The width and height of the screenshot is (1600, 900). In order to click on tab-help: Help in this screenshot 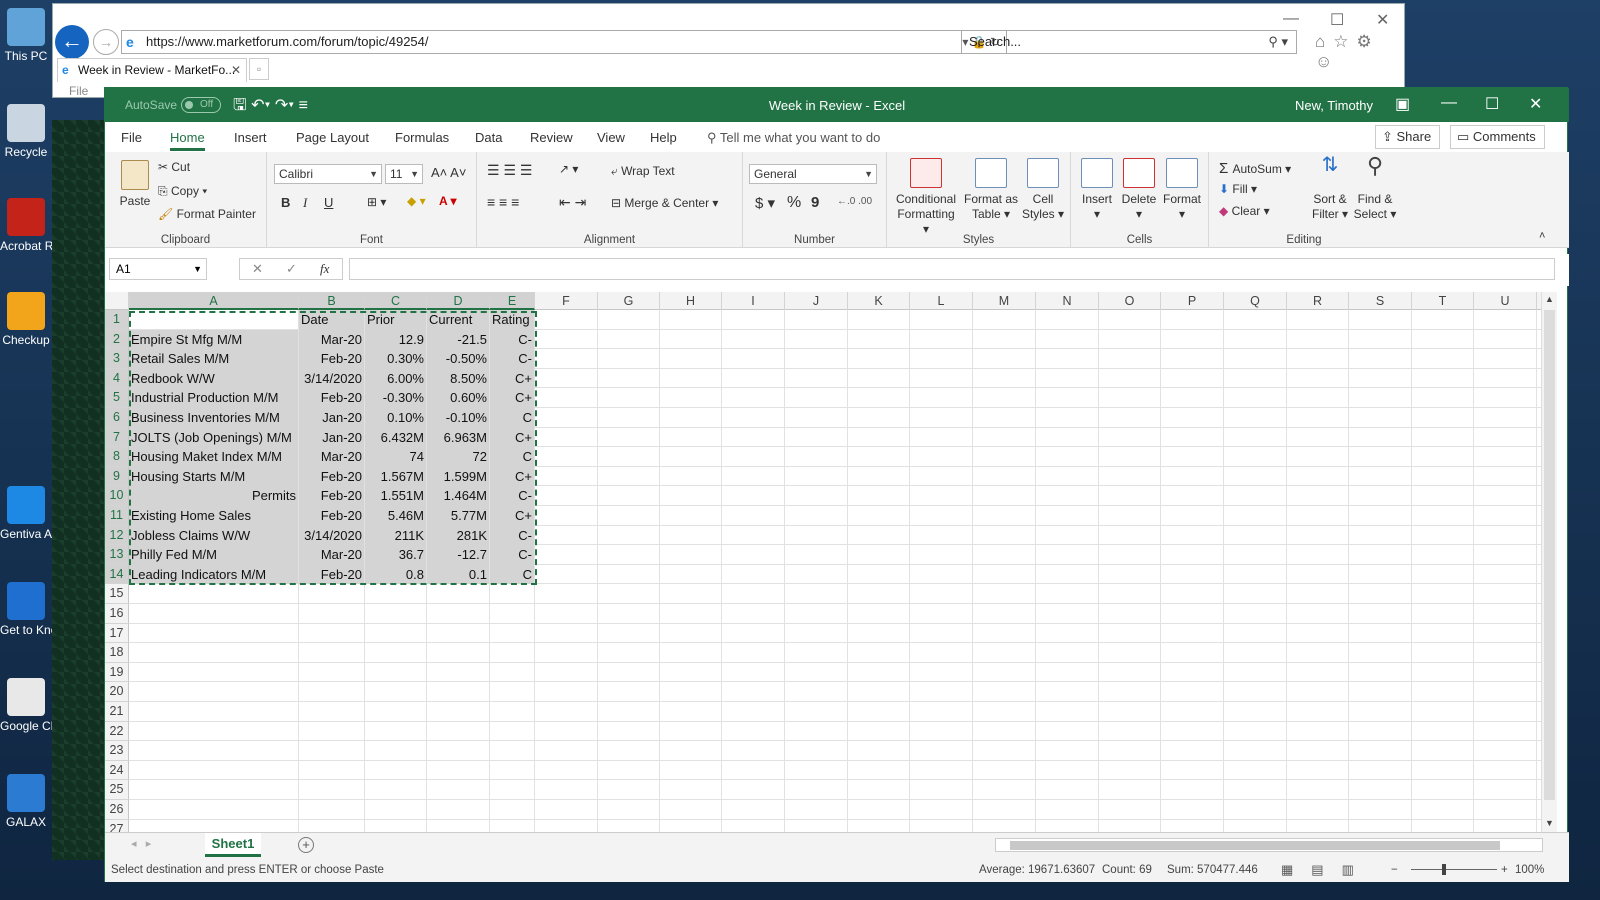, I will do `click(663, 137)`.